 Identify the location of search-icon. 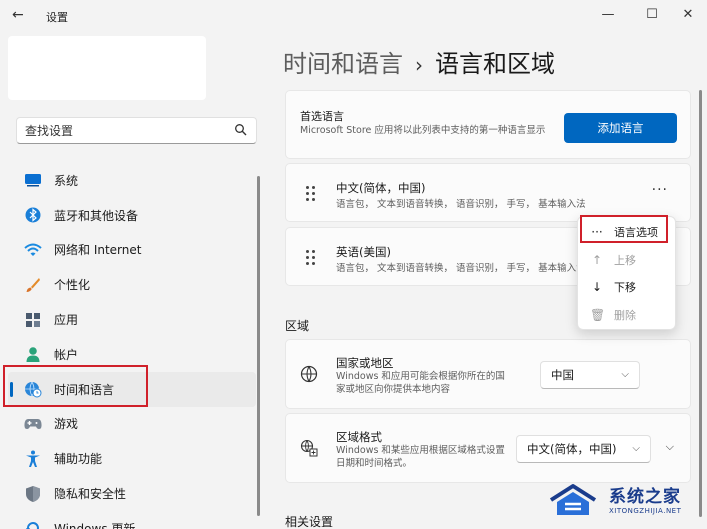
(241, 130).